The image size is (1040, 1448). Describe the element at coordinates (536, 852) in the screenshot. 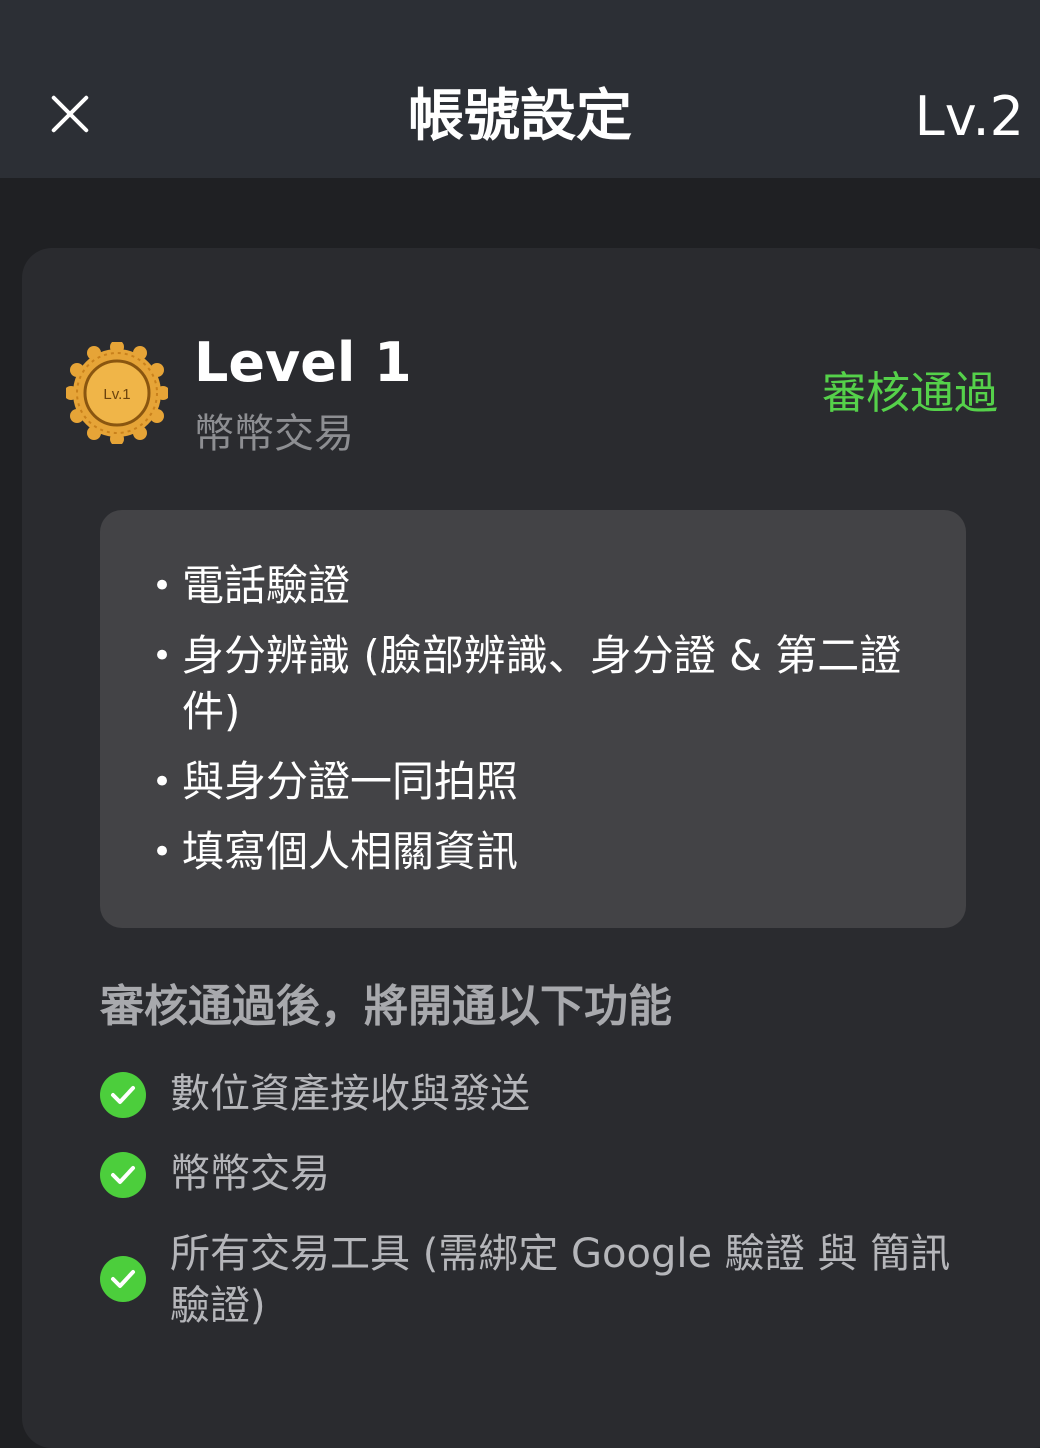

I see `requirement-item: • 填寫個人相關資訊` at that location.